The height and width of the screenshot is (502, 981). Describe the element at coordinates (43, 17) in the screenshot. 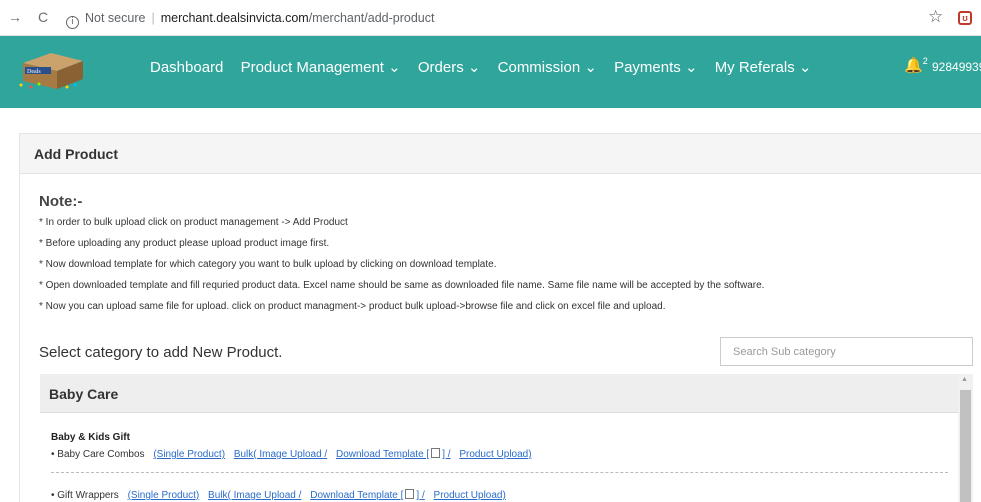

I see `reload-icon: C` at that location.